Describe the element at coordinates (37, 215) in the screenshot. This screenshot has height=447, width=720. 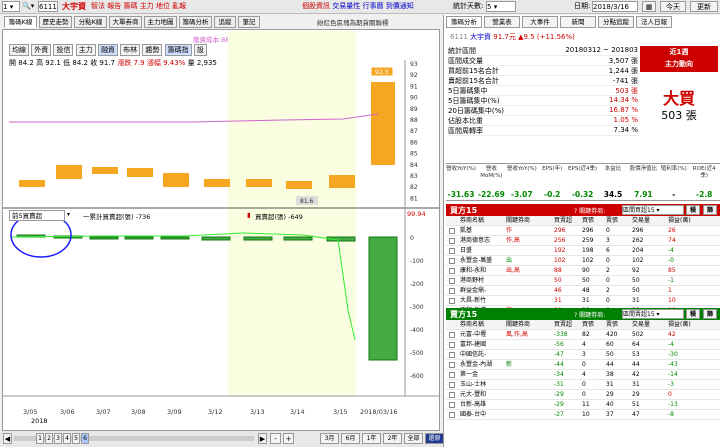
I see `lower-select: 前5買賣超` at that location.